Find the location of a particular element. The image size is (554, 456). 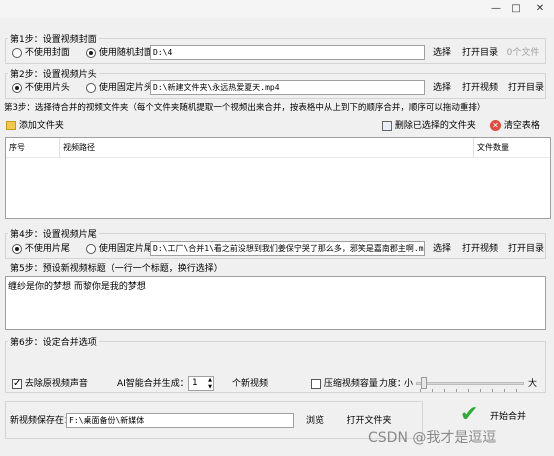

cover-select-button: 选择 is located at coordinates (442, 53).